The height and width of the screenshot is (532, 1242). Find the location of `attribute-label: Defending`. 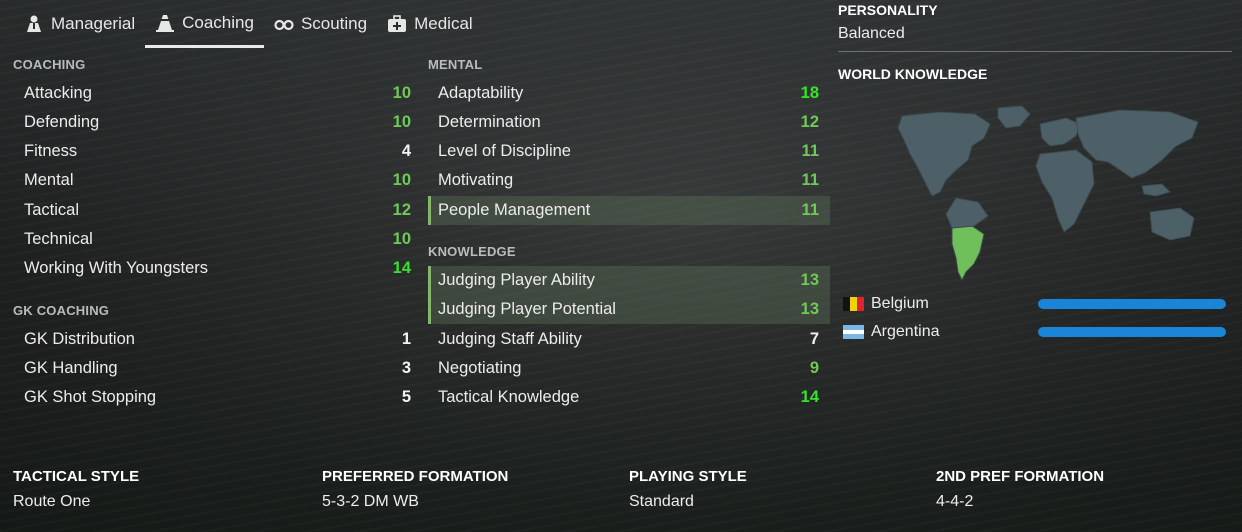

attribute-label: Defending is located at coordinates (62, 122).